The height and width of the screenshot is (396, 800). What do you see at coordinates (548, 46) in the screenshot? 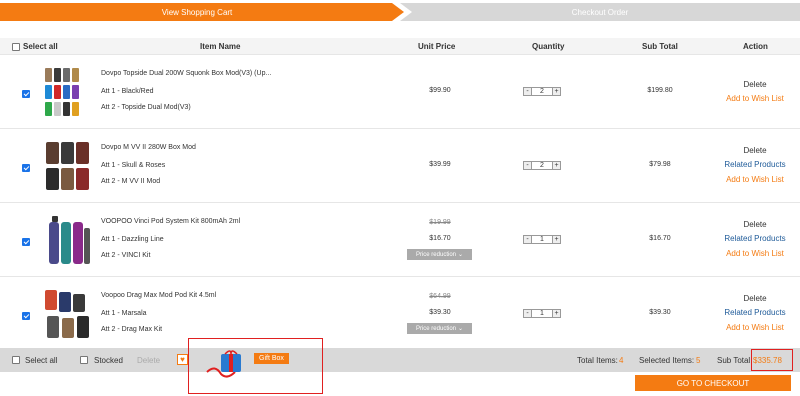
I see `col-quantity: Quantity` at bounding box center [548, 46].